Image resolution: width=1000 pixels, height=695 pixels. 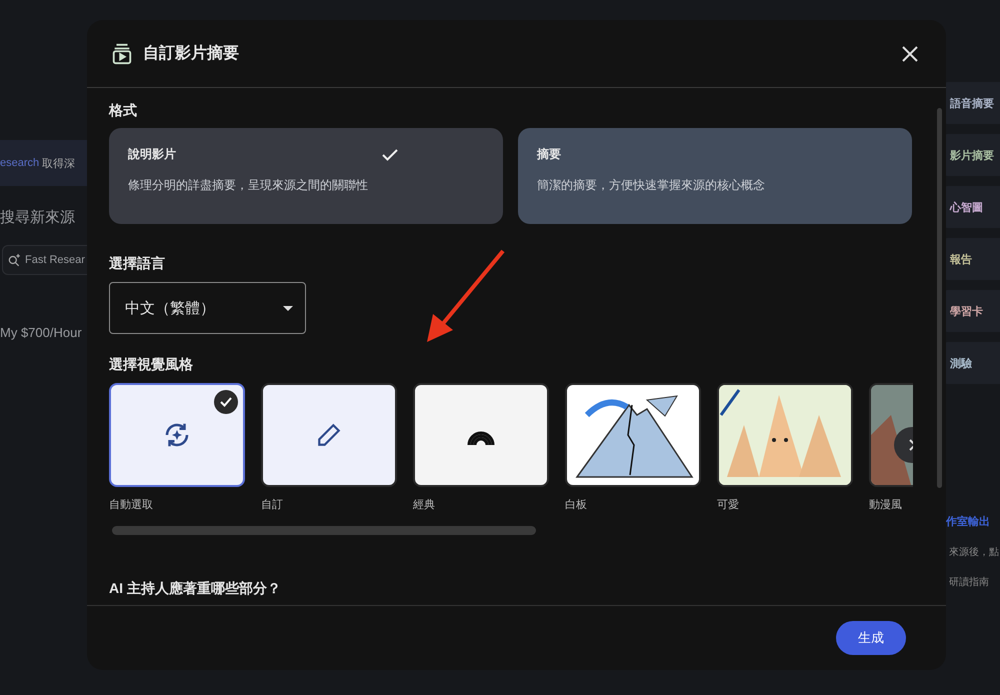 What do you see at coordinates (886, 505) in the screenshot?
I see `style-label: 動漫風` at bounding box center [886, 505].